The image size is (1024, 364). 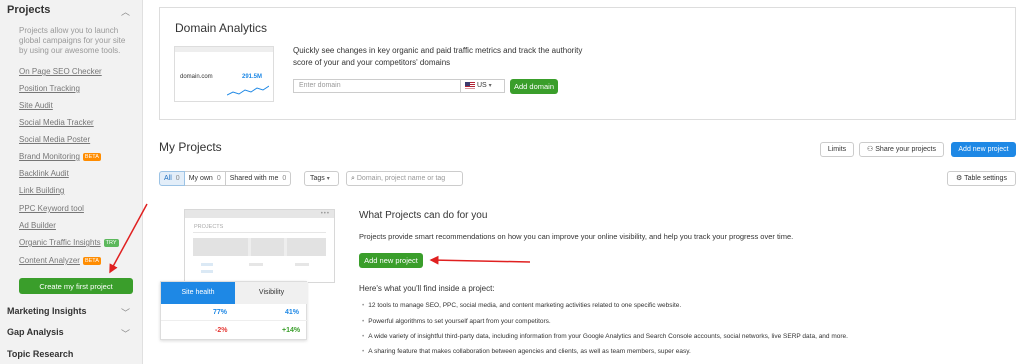 I want to click on sidebar-section-marketing-insights: Marketing Insights, so click(x=47, y=311).